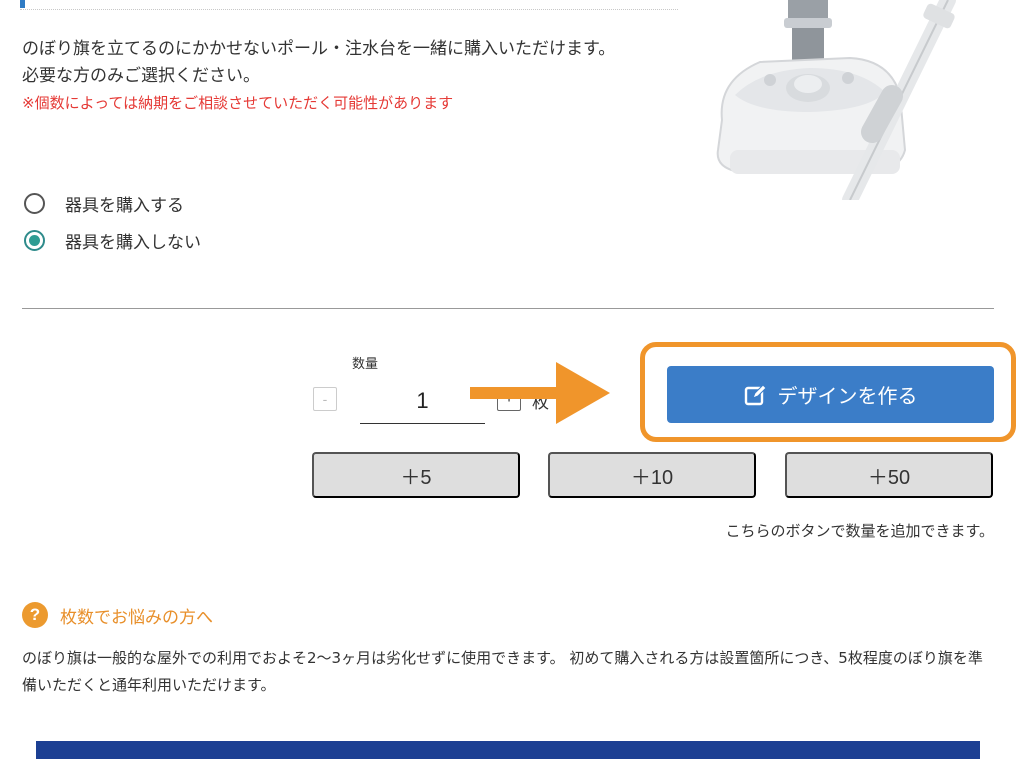 The image size is (1024, 759). Describe the element at coordinates (836, 100) in the screenshot. I see `pole-stand-product-image` at that location.